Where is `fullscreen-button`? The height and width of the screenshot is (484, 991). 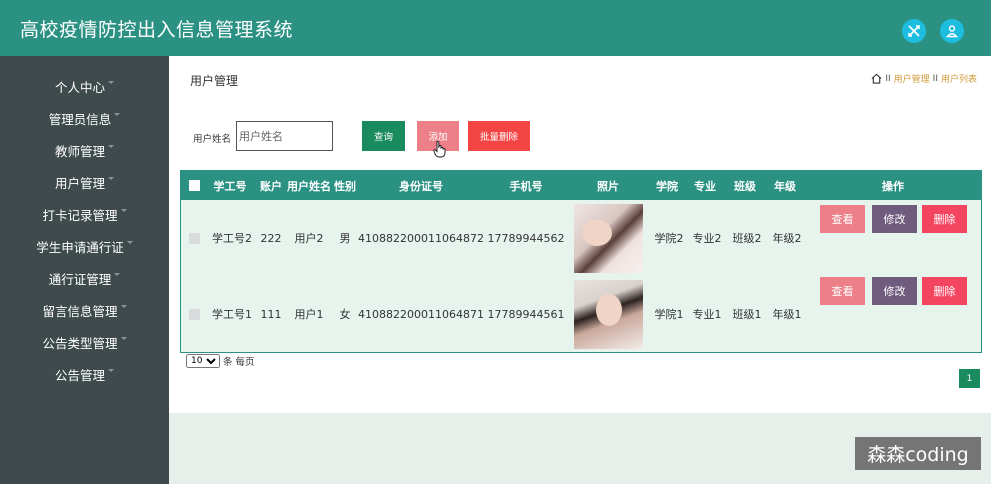 fullscreen-button is located at coordinates (914, 31).